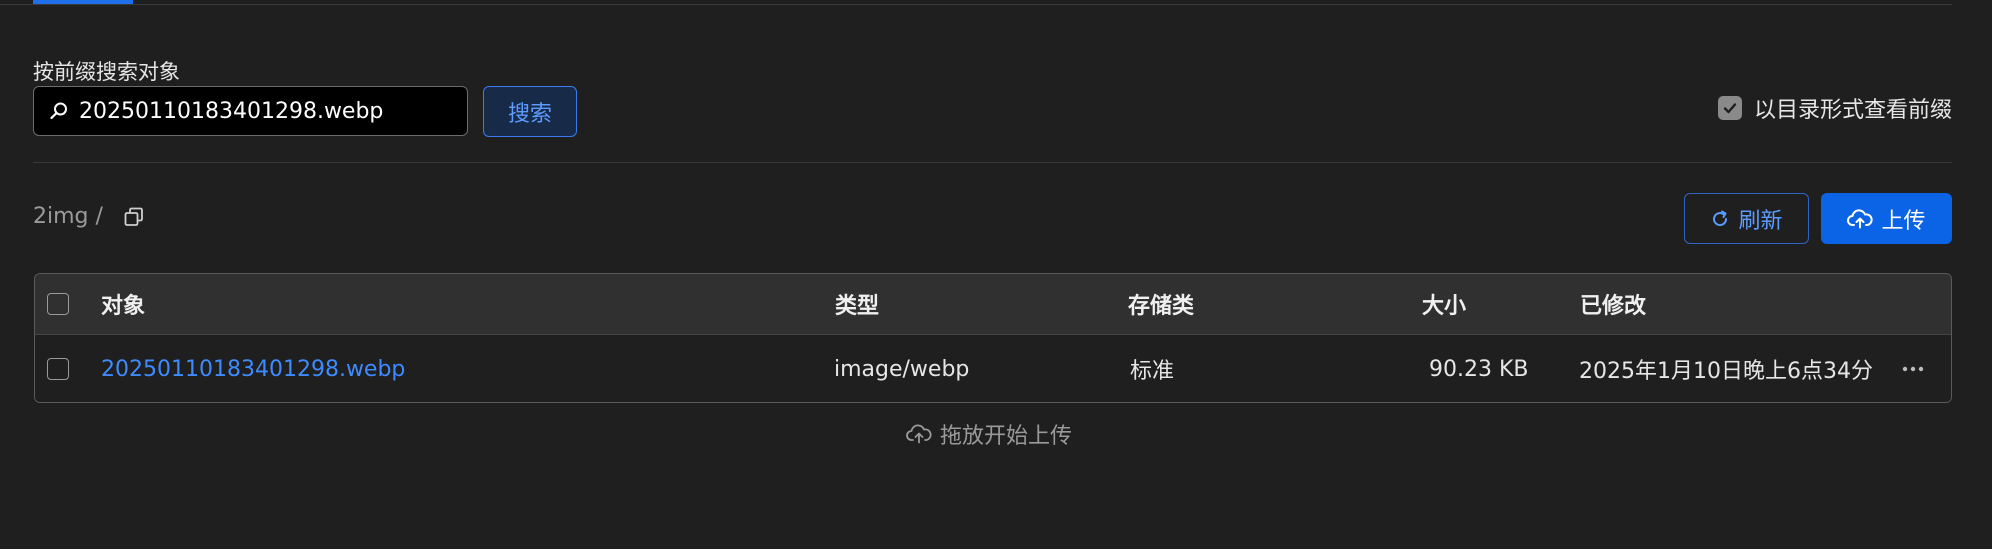 The width and height of the screenshot is (1992, 549). I want to click on copy-icon, so click(134, 217).